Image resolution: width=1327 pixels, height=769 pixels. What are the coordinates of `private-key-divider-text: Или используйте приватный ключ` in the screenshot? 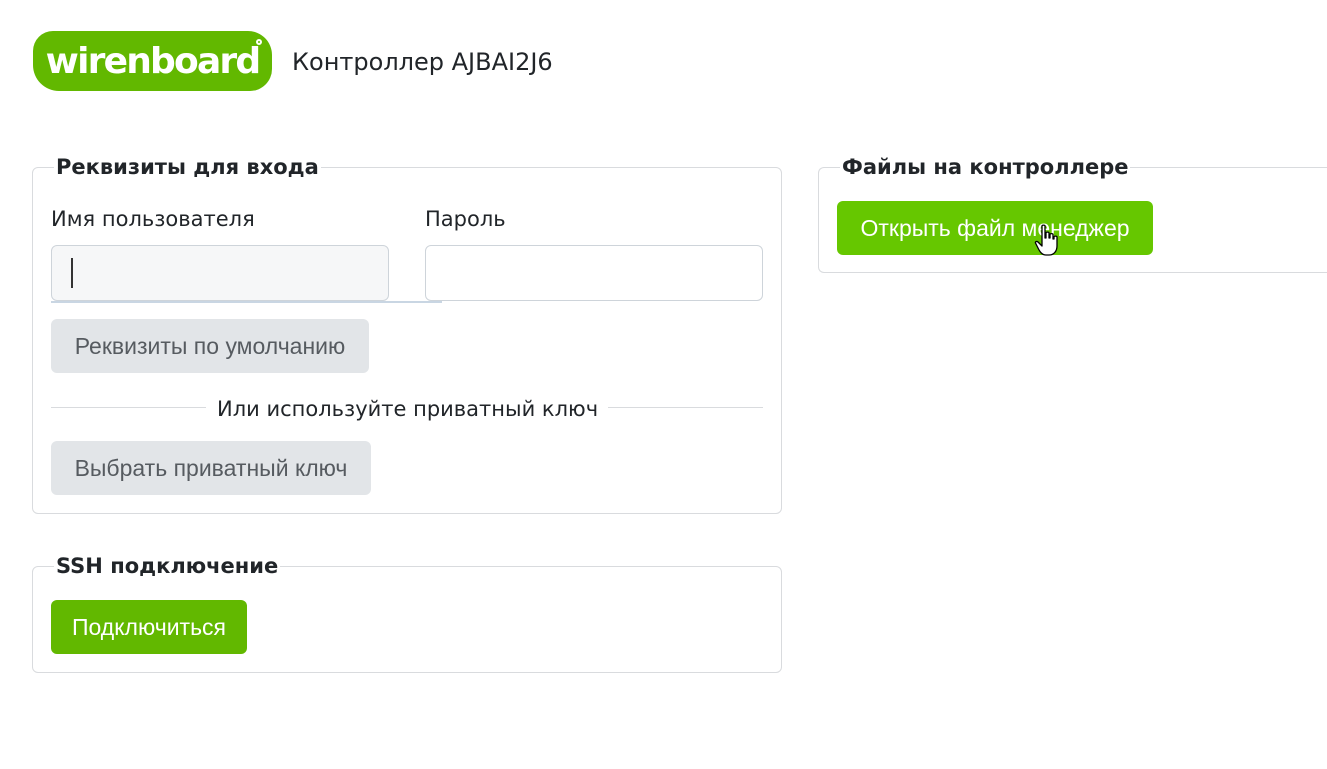 It's located at (408, 409).